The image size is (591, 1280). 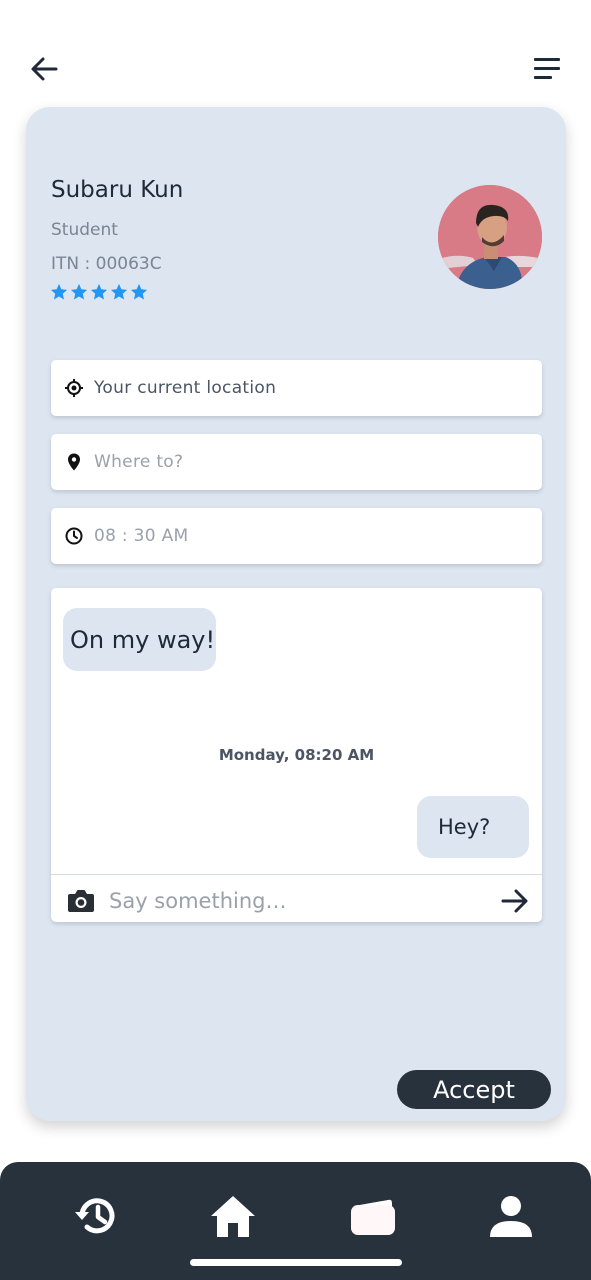 What do you see at coordinates (473, 827) in the screenshot?
I see `outgoing-message: Hey?` at bounding box center [473, 827].